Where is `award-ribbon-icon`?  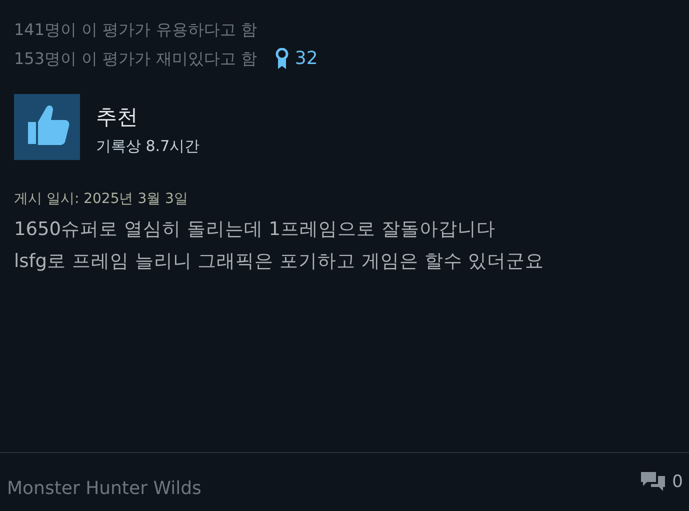
award-ribbon-icon is located at coordinates (281, 59).